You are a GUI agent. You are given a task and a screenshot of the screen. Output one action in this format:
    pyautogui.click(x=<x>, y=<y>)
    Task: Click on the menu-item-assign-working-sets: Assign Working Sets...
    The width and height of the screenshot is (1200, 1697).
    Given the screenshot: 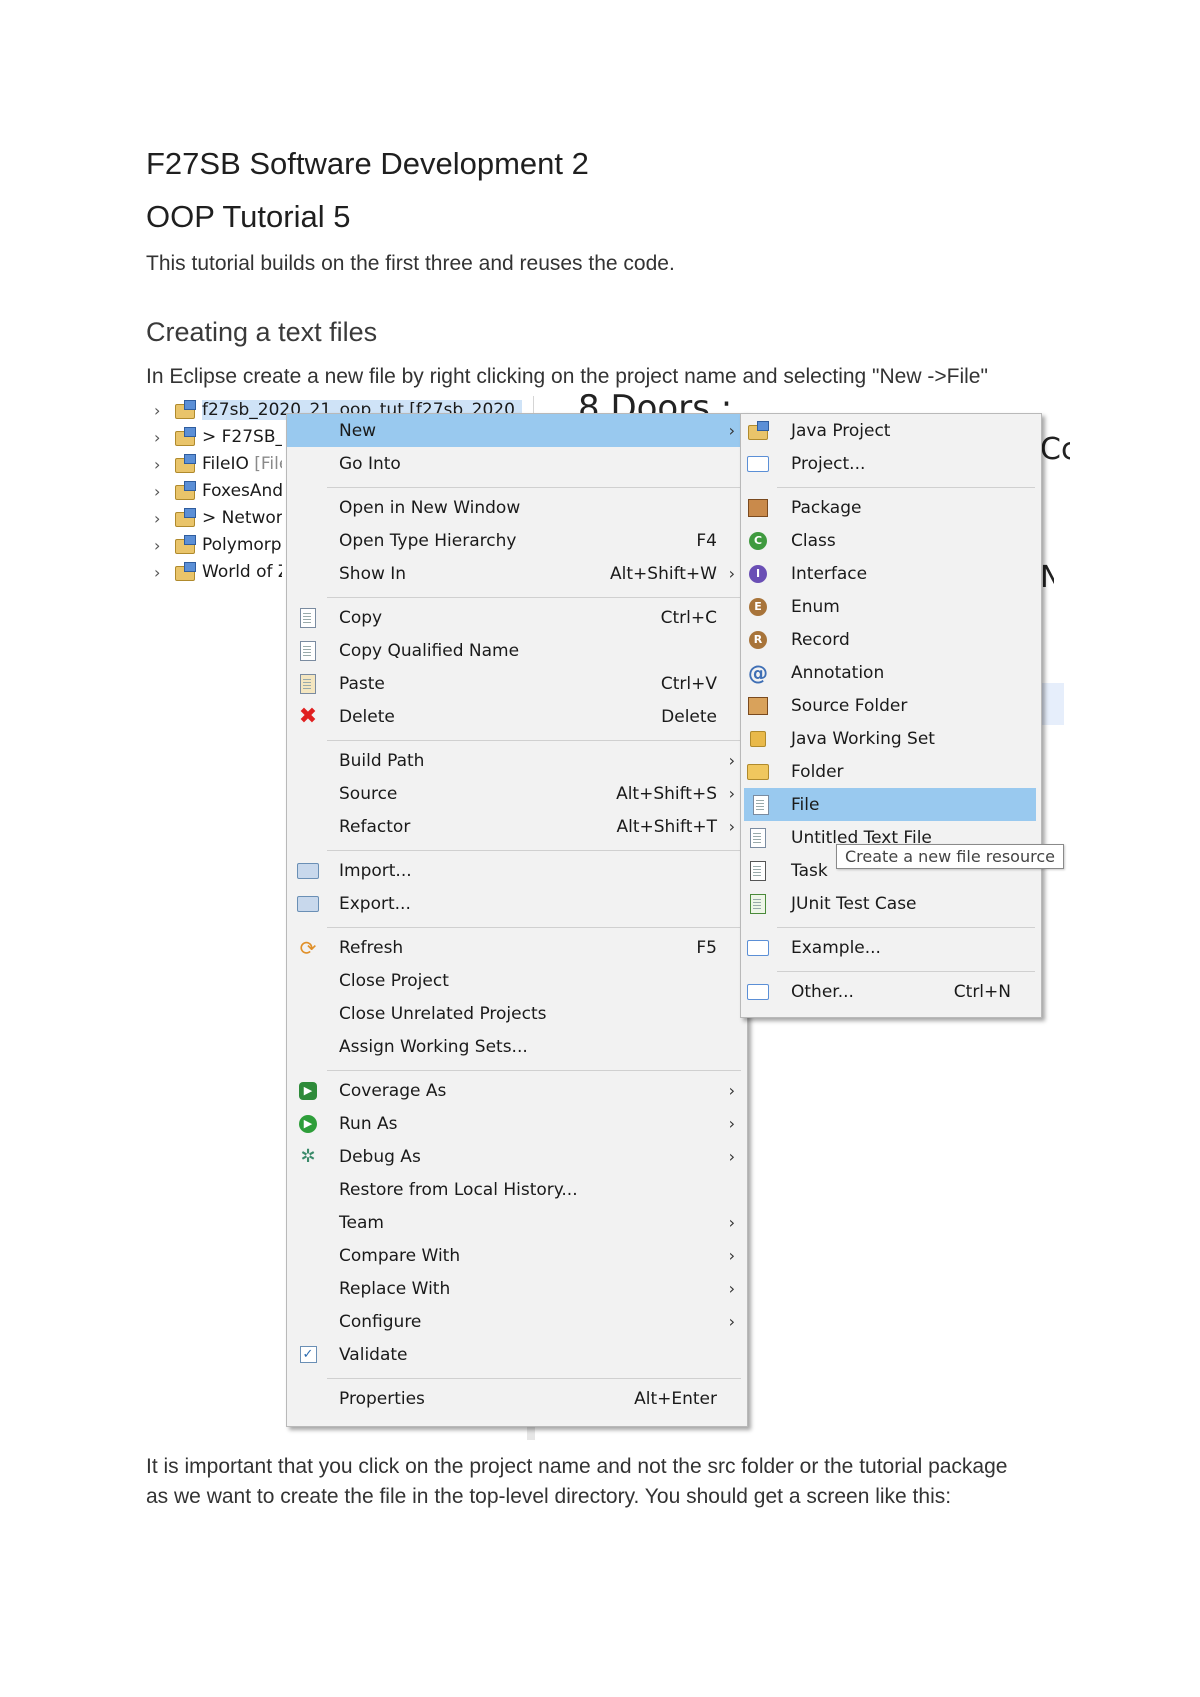 What is the action you would take?
    pyautogui.click(x=517, y=1046)
    